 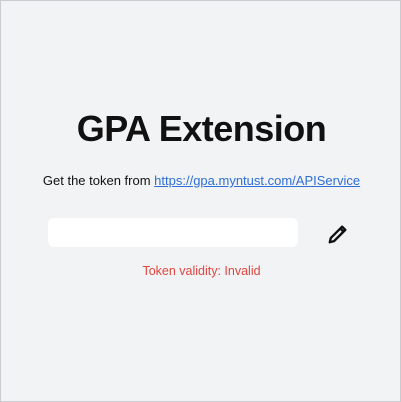 I want to click on page-title: GPA Extension, so click(x=201, y=128).